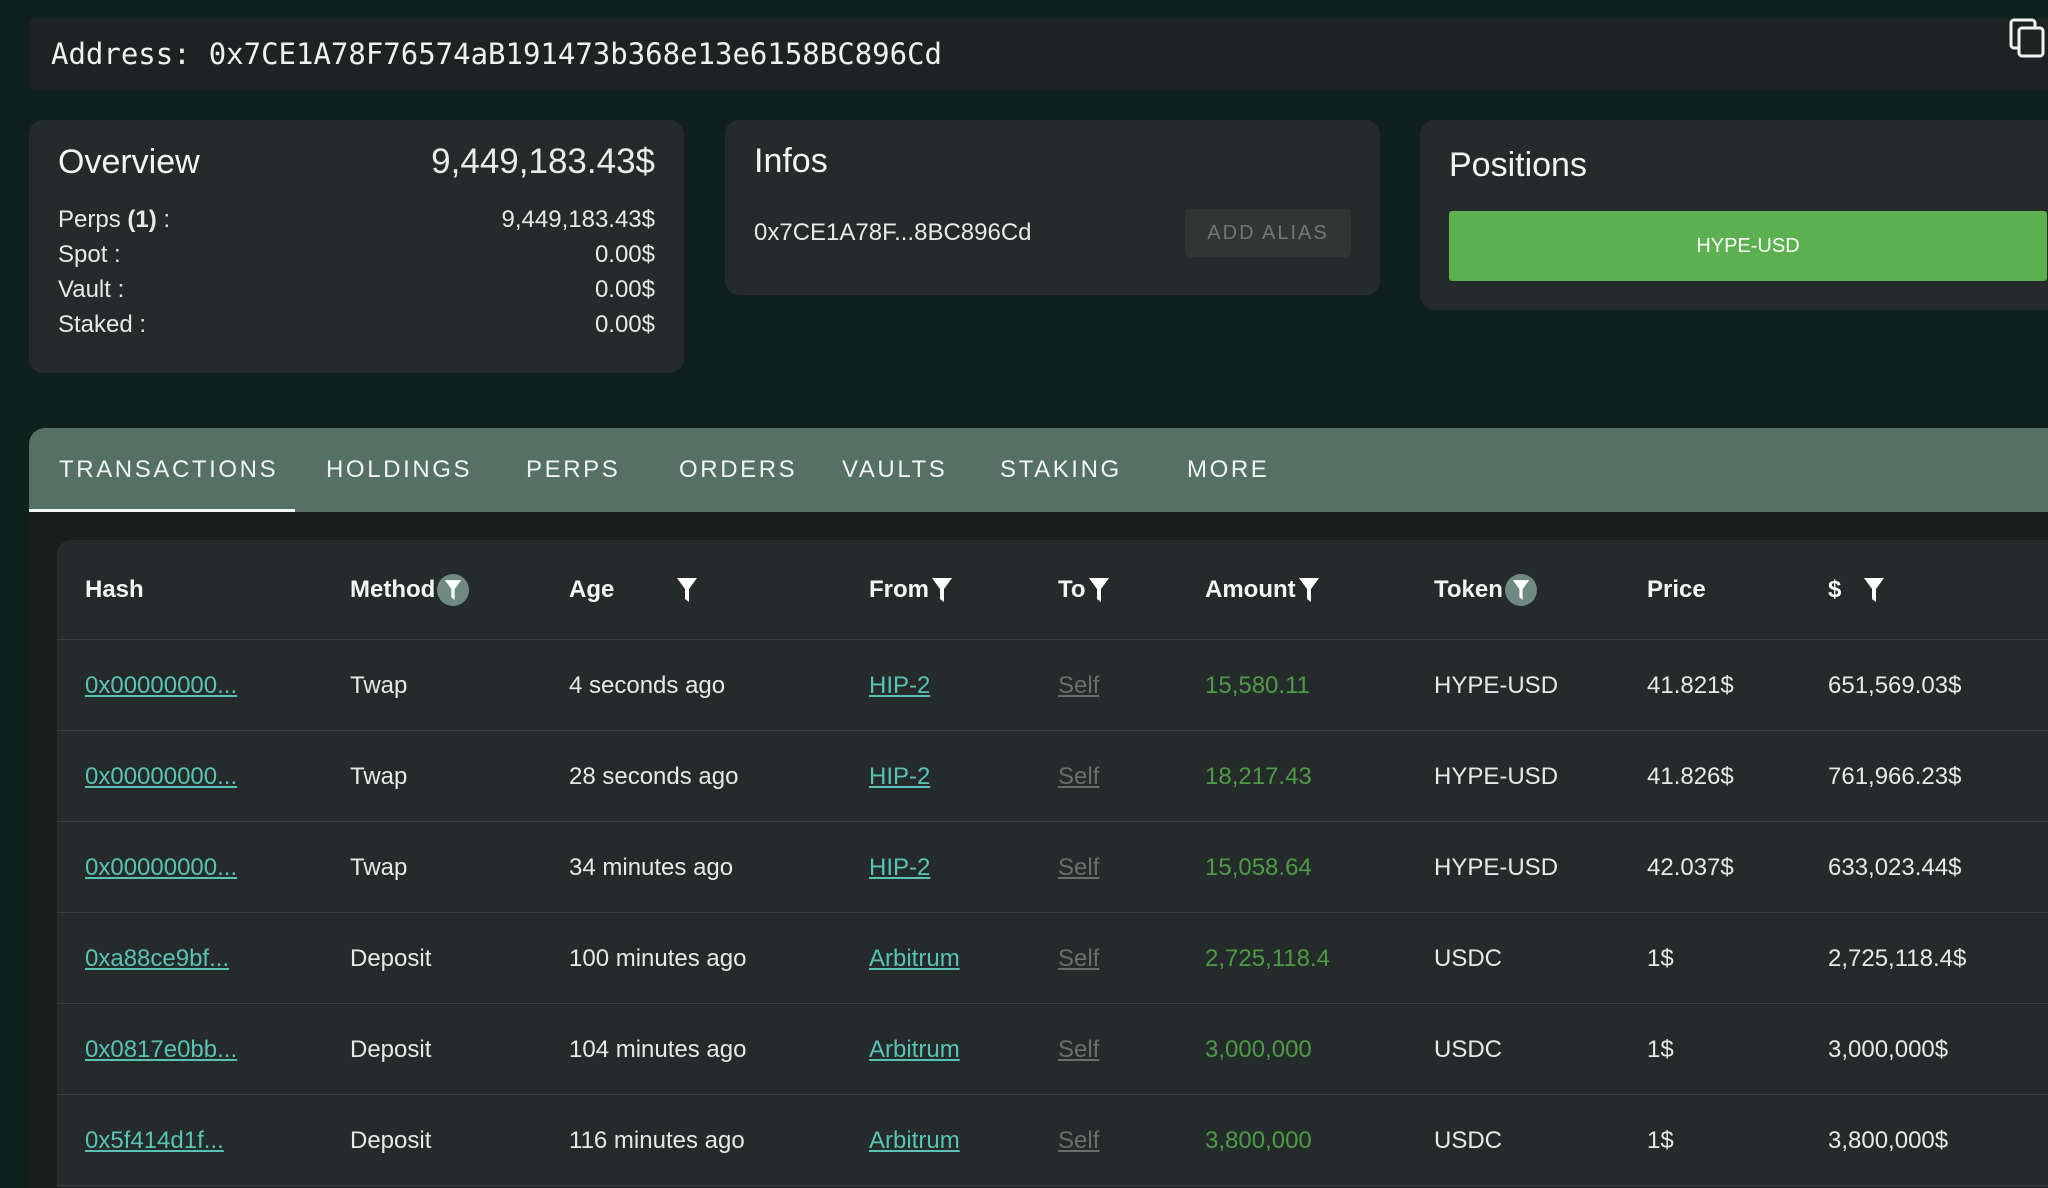  Describe the element at coordinates (1748, 246) in the screenshot. I see `position-hype-usd: HYPE-USD` at that location.